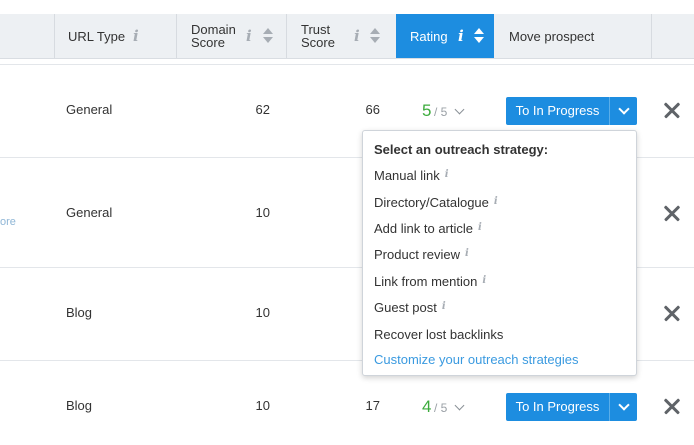 The width and height of the screenshot is (694, 445). I want to click on header-move-prospect: Move prospect, so click(572, 36).